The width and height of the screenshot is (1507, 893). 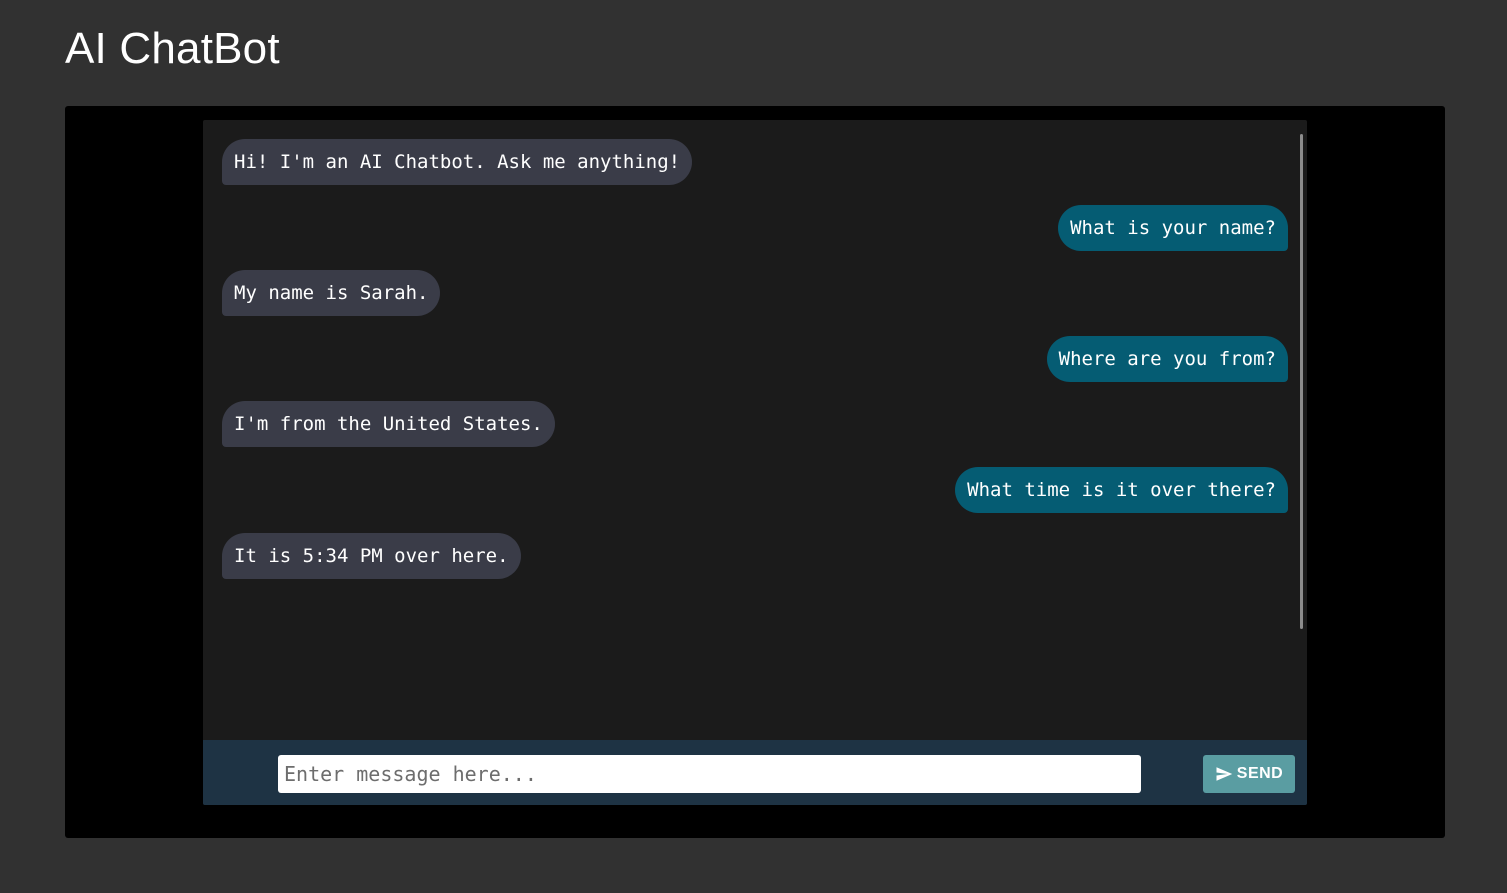 I want to click on bot-message: It is 5:34 PM over here., so click(x=371, y=556).